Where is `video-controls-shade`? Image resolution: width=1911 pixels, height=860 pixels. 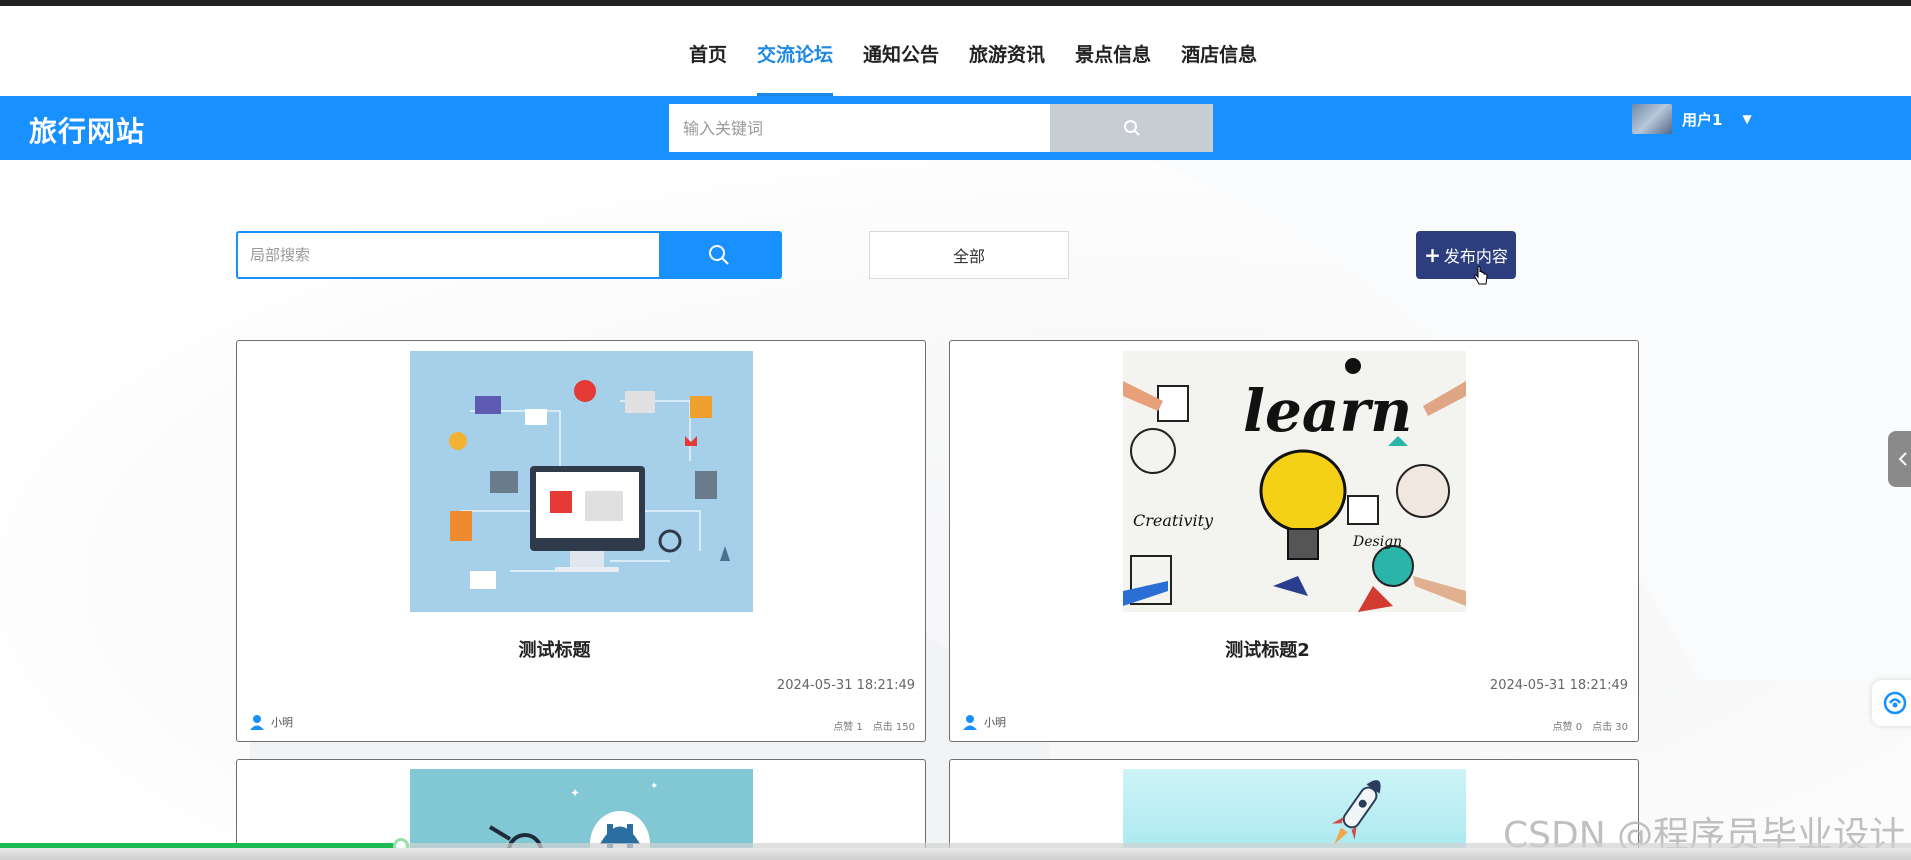
video-controls-shade is located at coordinates (955, 854).